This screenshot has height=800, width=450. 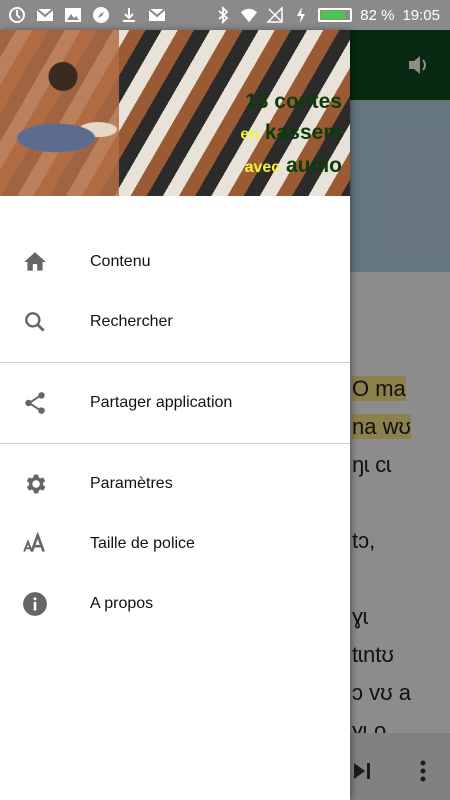 What do you see at coordinates (335, 15) in the screenshot?
I see `battery-icon` at bounding box center [335, 15].